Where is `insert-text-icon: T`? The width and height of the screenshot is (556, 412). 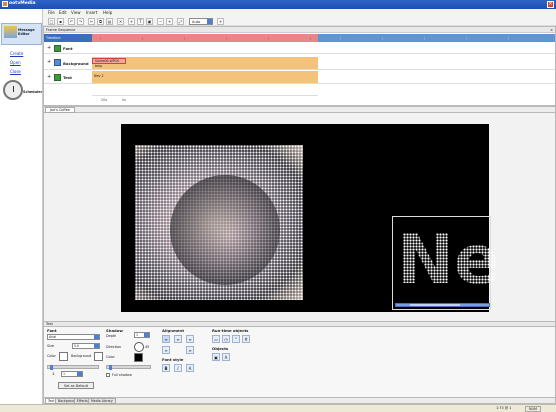
insert-text-icon: T is located at coordinates (140, 21).